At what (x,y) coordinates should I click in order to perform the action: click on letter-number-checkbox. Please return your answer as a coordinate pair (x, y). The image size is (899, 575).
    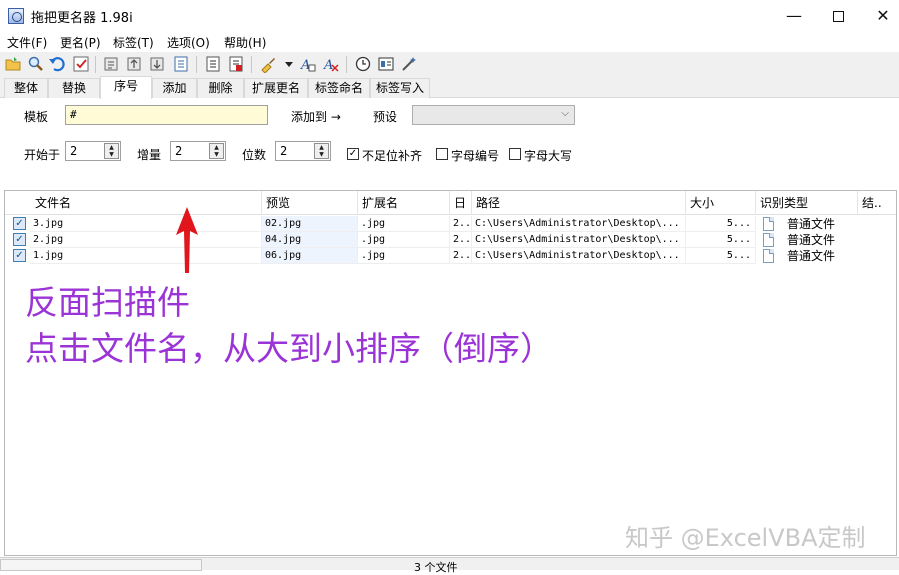
    Looking at the image, I should click on (442, 154).